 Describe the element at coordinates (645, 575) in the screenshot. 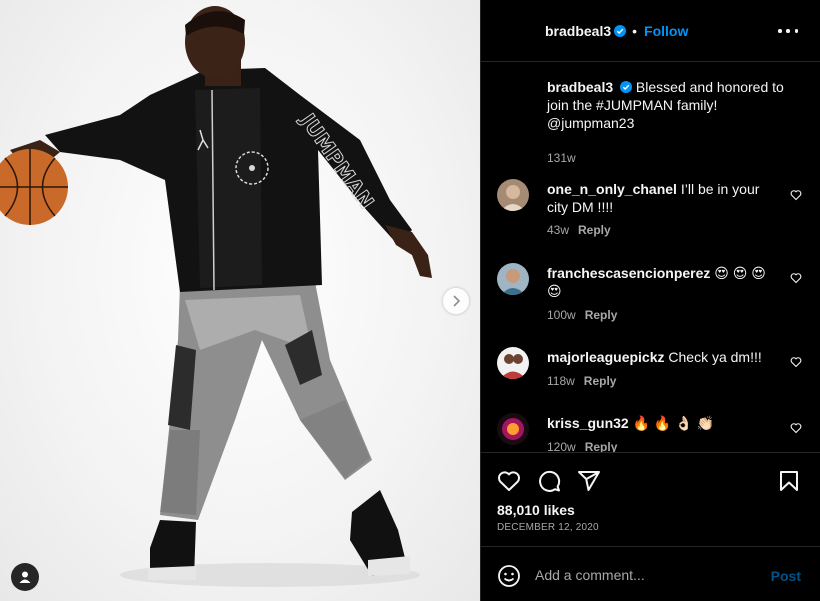

I see `comment-input` at that location.